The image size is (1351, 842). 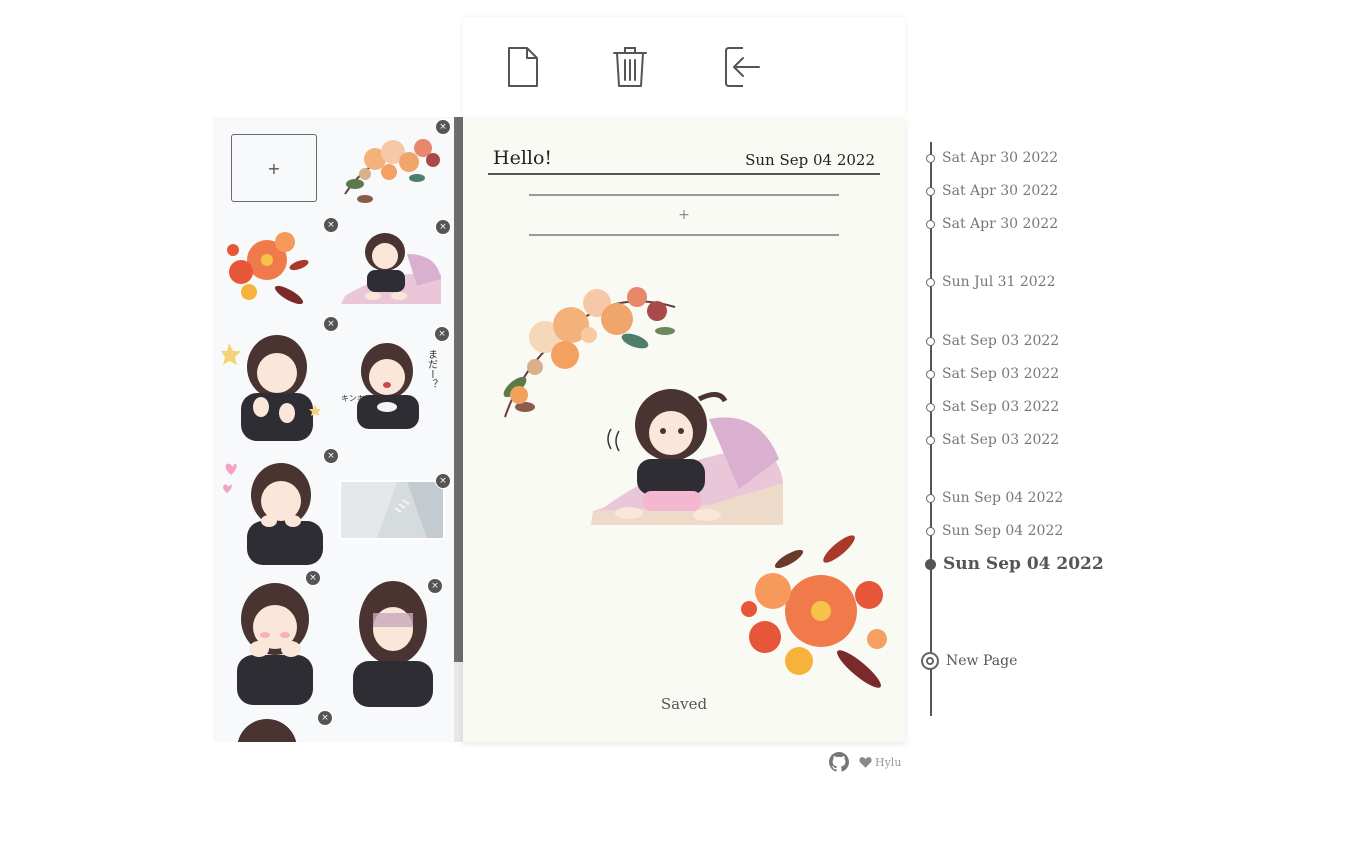 What do you see at coordinates (274, 168) in the screenshot?
I see `add-sticker-button: +` at bounding box center [274, 168].